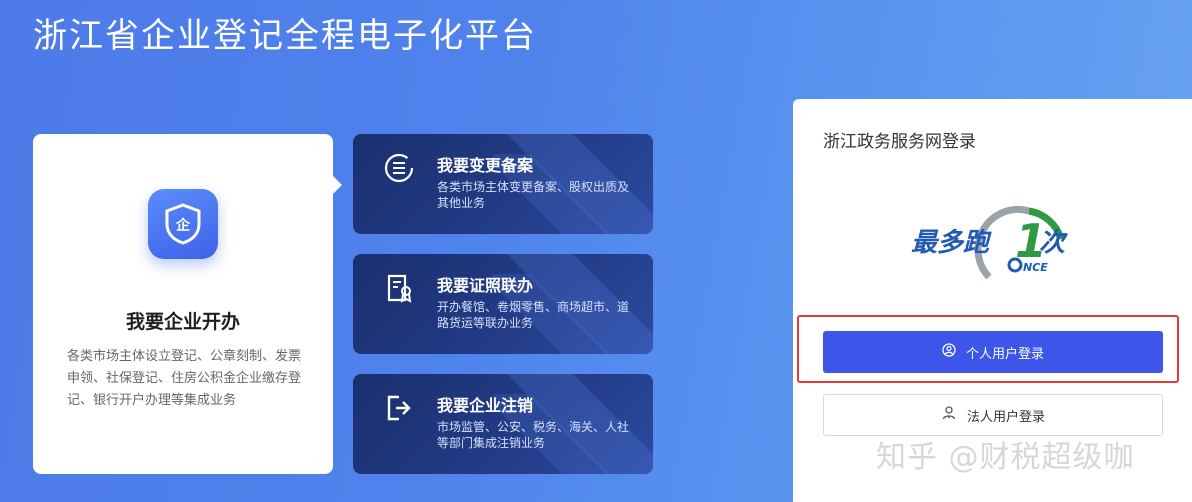 This screenshot has height=502, width=1192. Describe the element at coordinates (1005, 417) in the screenshot. I see `corporate-login-label: 法人用户登录` at that location.